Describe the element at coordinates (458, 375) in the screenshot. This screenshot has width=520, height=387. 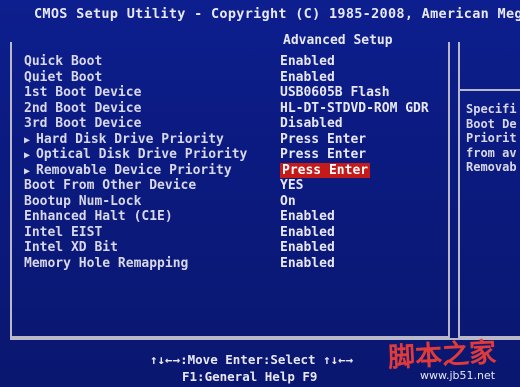
I see `watermark-url: www.jb51.net` at that location.